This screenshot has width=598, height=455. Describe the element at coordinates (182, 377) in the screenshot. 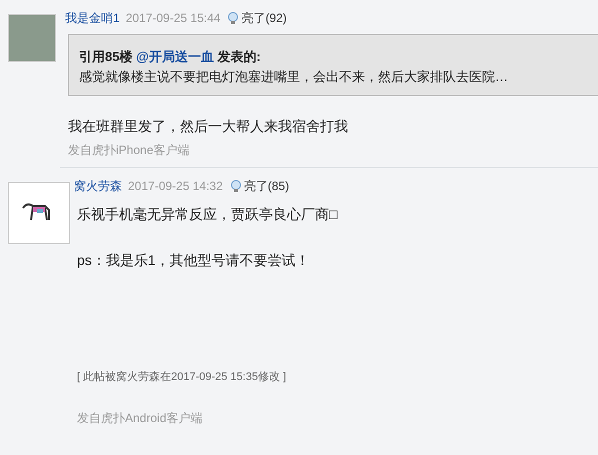

I see `edit-note: [ 此帖被窝火劳森在2017-09-25 15:35修改 ]` at that location.